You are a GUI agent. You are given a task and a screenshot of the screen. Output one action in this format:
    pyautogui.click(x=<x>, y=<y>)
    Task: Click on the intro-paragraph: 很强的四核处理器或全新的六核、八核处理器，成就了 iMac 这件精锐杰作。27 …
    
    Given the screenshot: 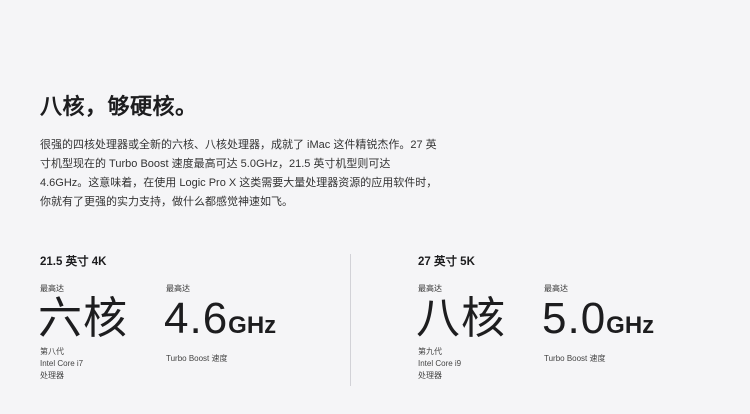 What is the action you would take?
    pyautogui.click(x=239, y=173)
    